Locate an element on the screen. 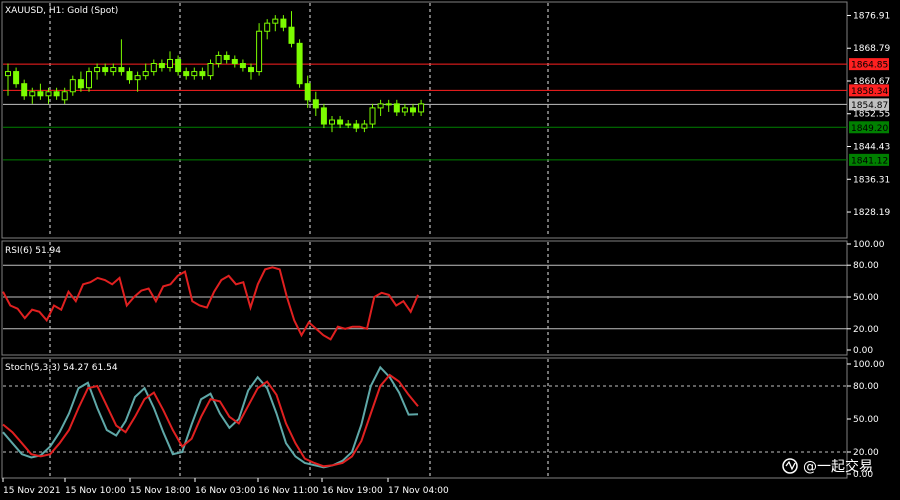  x-tick-label: 17 Nov 04:00 is located at coordinates (418, 491).